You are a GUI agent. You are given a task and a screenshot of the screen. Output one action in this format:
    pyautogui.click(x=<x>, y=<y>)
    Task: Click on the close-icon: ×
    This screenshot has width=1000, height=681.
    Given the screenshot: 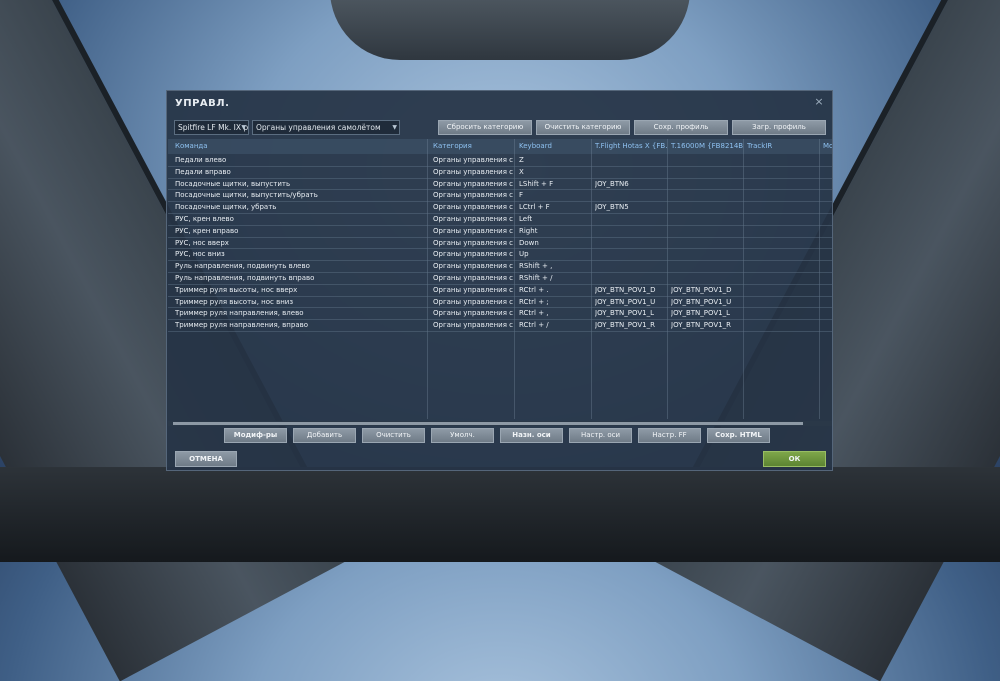 What is the action you would take?
    pyautogui.click(x=819, y=102)
    